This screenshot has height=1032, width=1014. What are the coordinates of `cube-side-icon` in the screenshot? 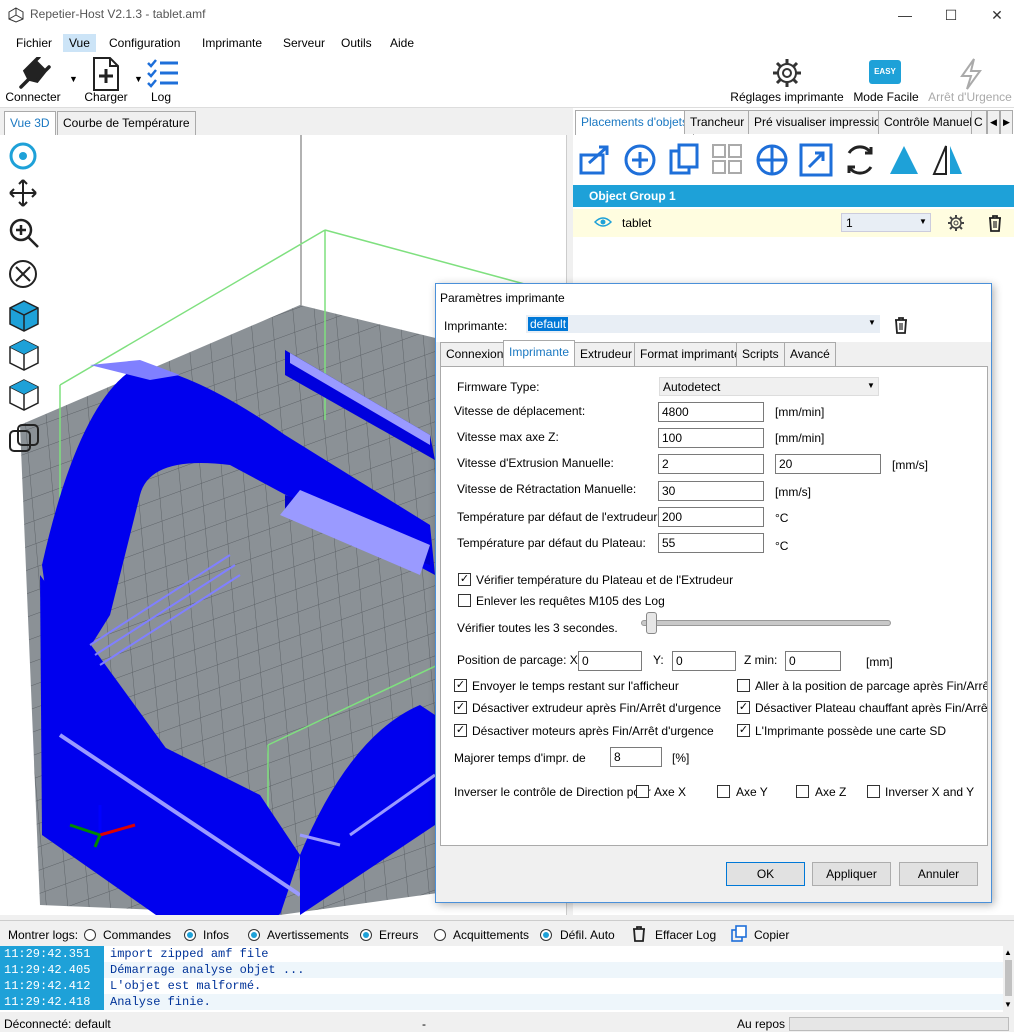 It's located at (24, 395).